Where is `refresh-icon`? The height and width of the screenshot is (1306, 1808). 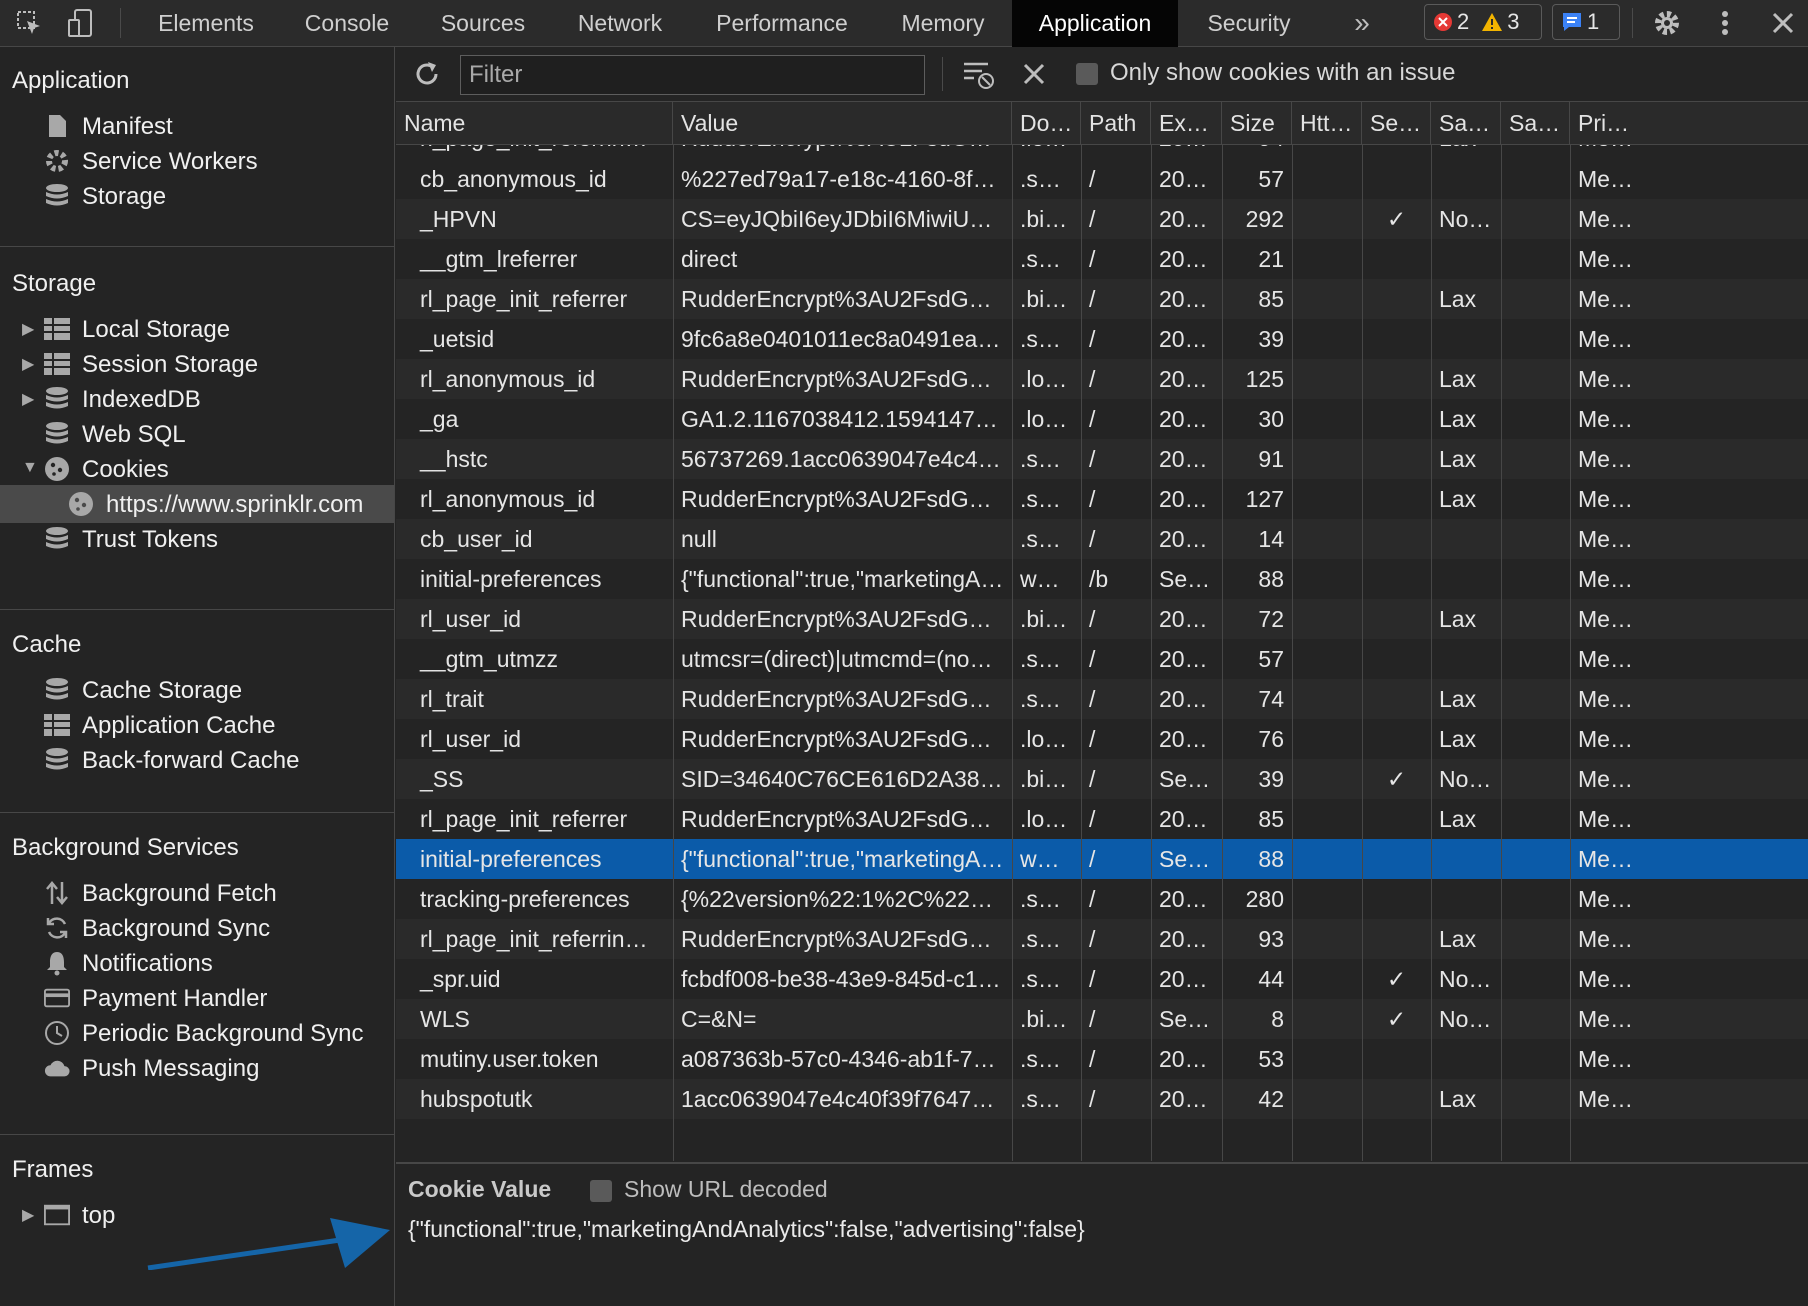
refresh-icon is located at coordinates (427, 74).